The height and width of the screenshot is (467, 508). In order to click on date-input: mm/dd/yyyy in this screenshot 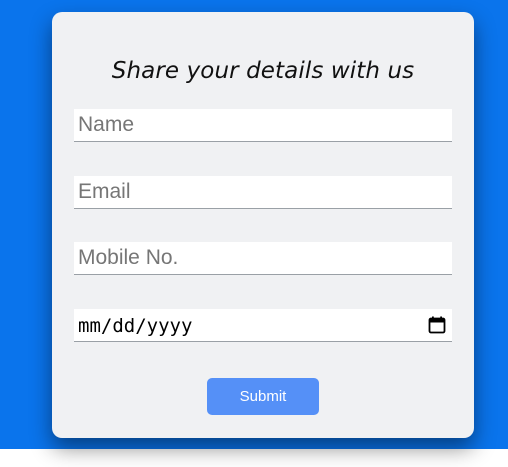, I will do `click(263, 325)`.